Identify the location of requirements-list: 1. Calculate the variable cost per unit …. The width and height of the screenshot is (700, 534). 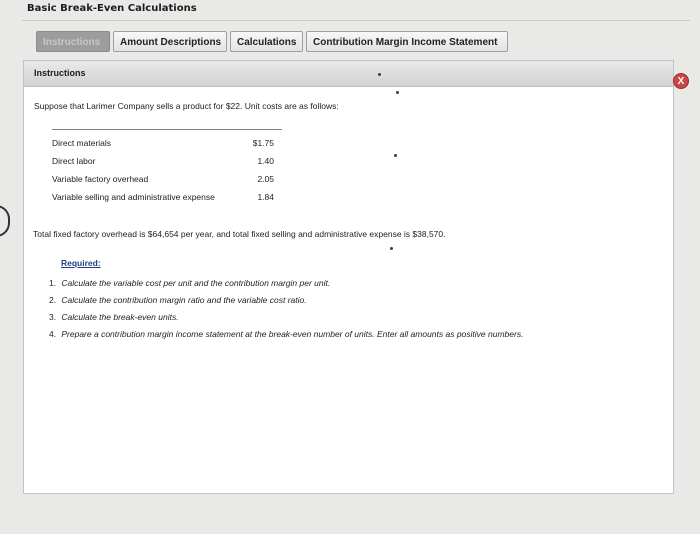
(286, 309).